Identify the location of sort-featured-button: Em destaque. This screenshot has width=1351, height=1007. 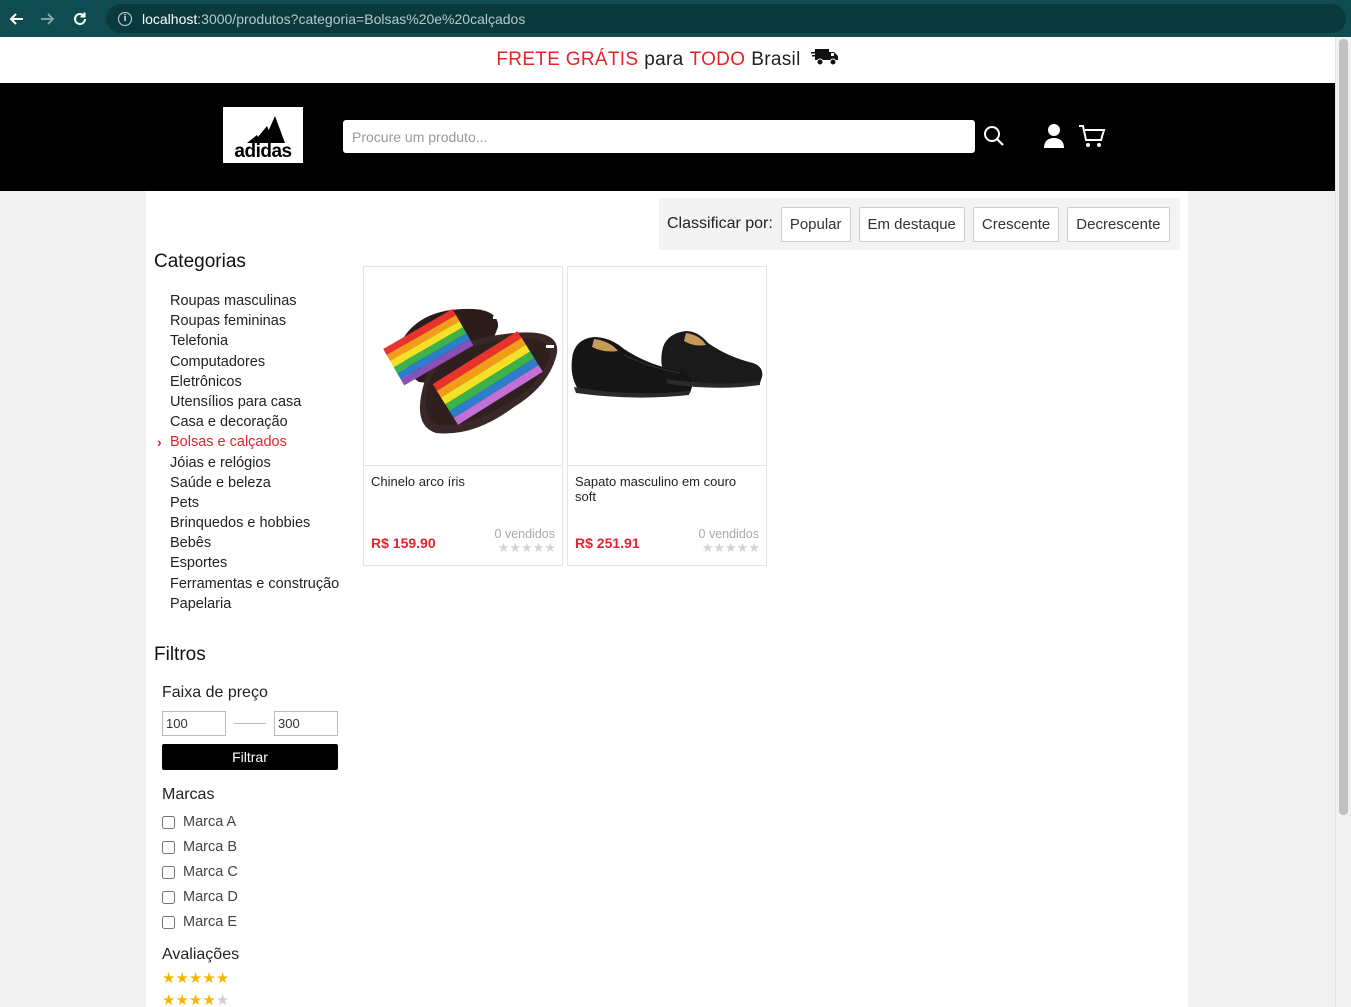
(911, 224).